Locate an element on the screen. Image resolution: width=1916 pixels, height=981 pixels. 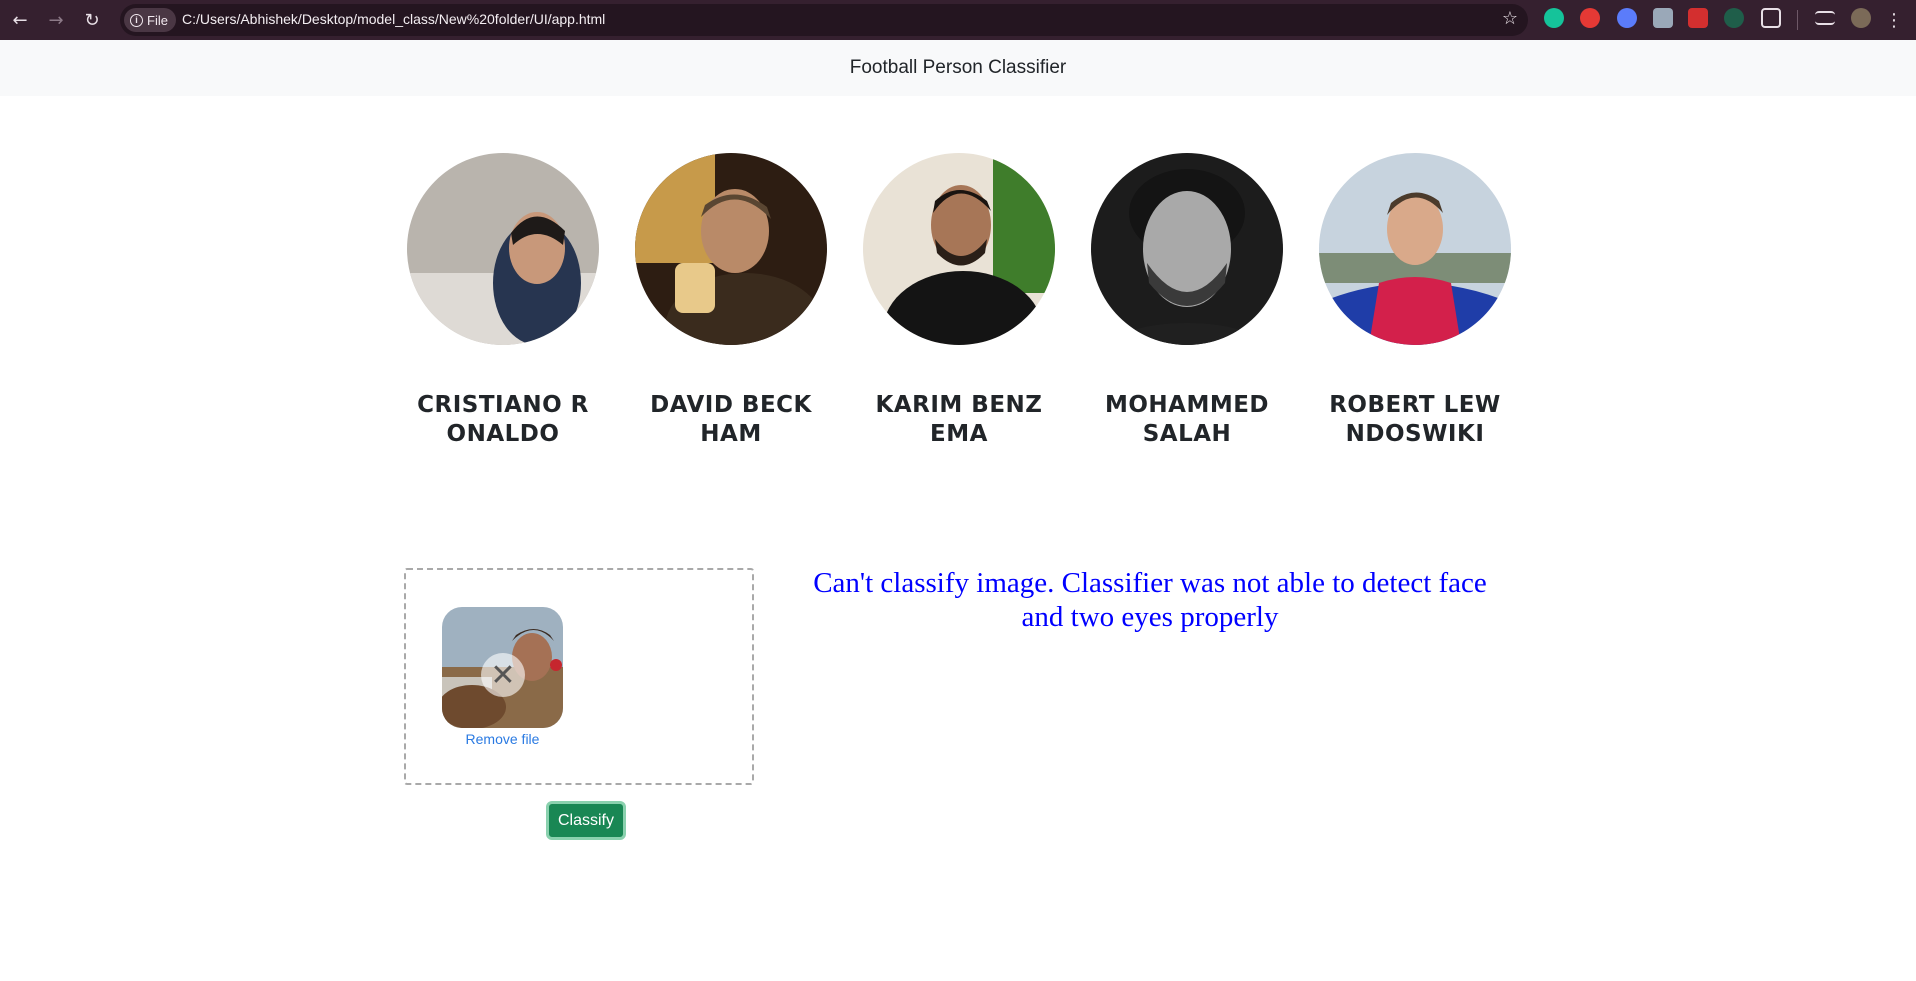
player-name: DAVID BECKHAM is located at coordinates (731, 419).